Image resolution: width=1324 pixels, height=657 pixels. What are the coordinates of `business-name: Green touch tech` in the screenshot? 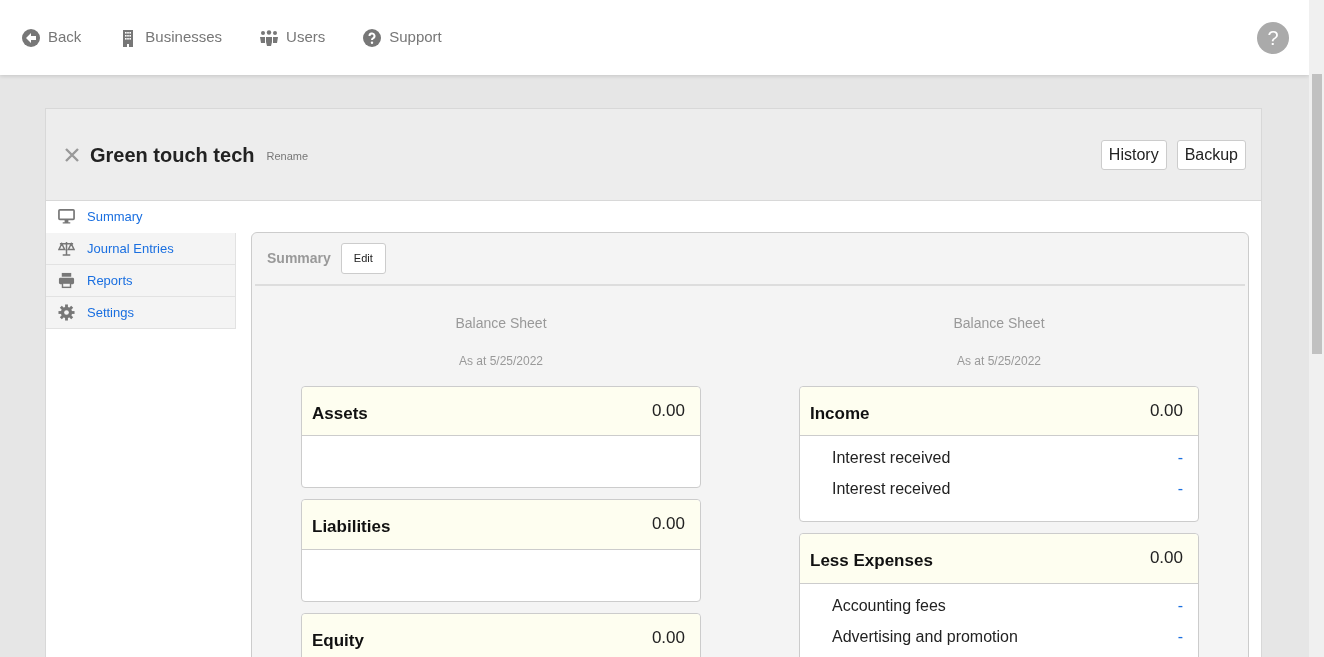 It's located at (172, 155).